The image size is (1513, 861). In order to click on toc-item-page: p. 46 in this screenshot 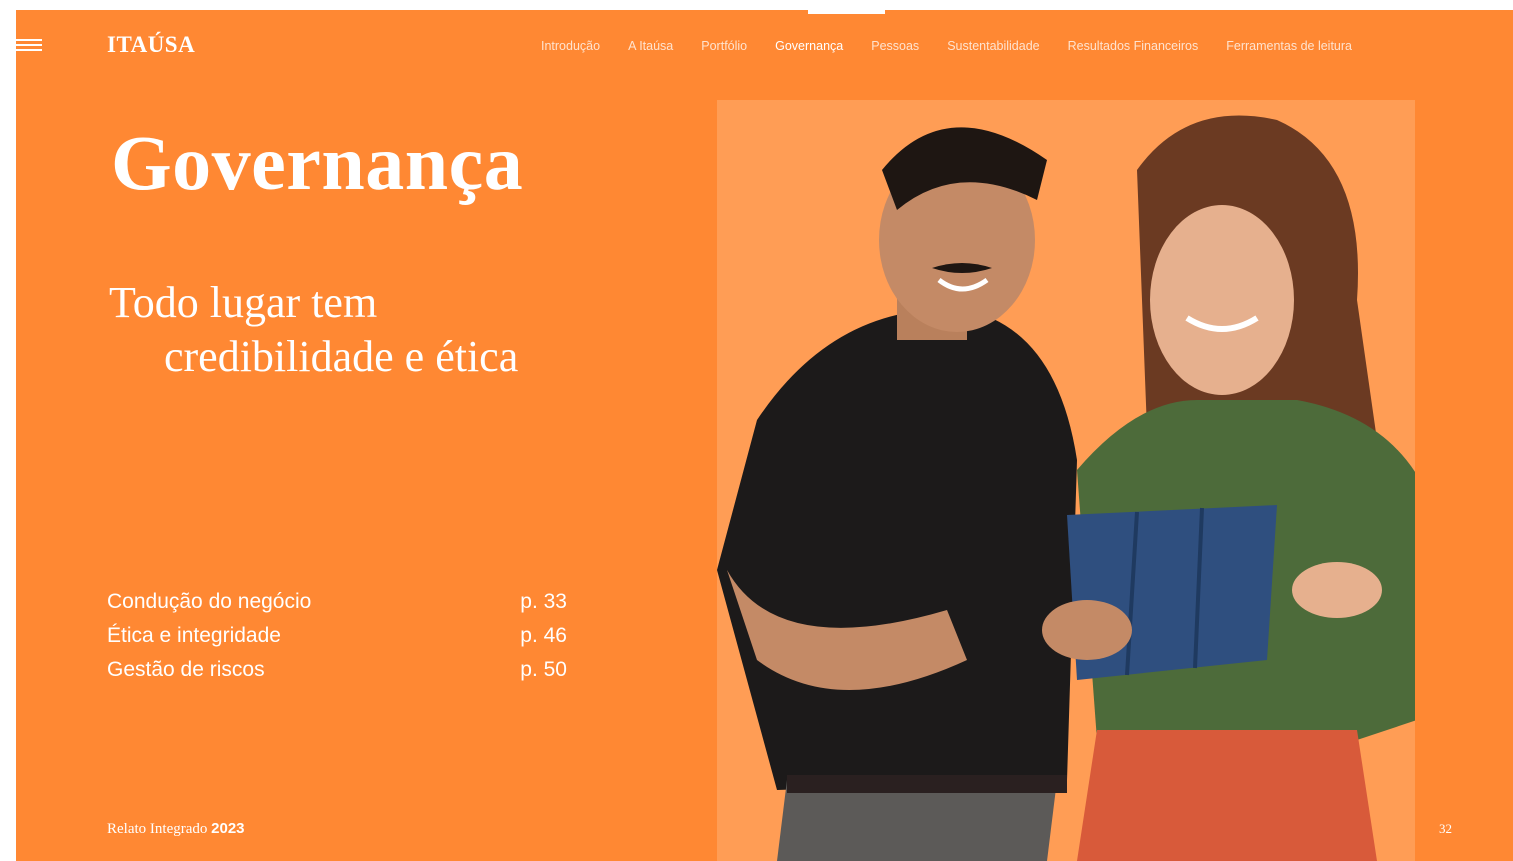, I will do `click(543, 635)`.